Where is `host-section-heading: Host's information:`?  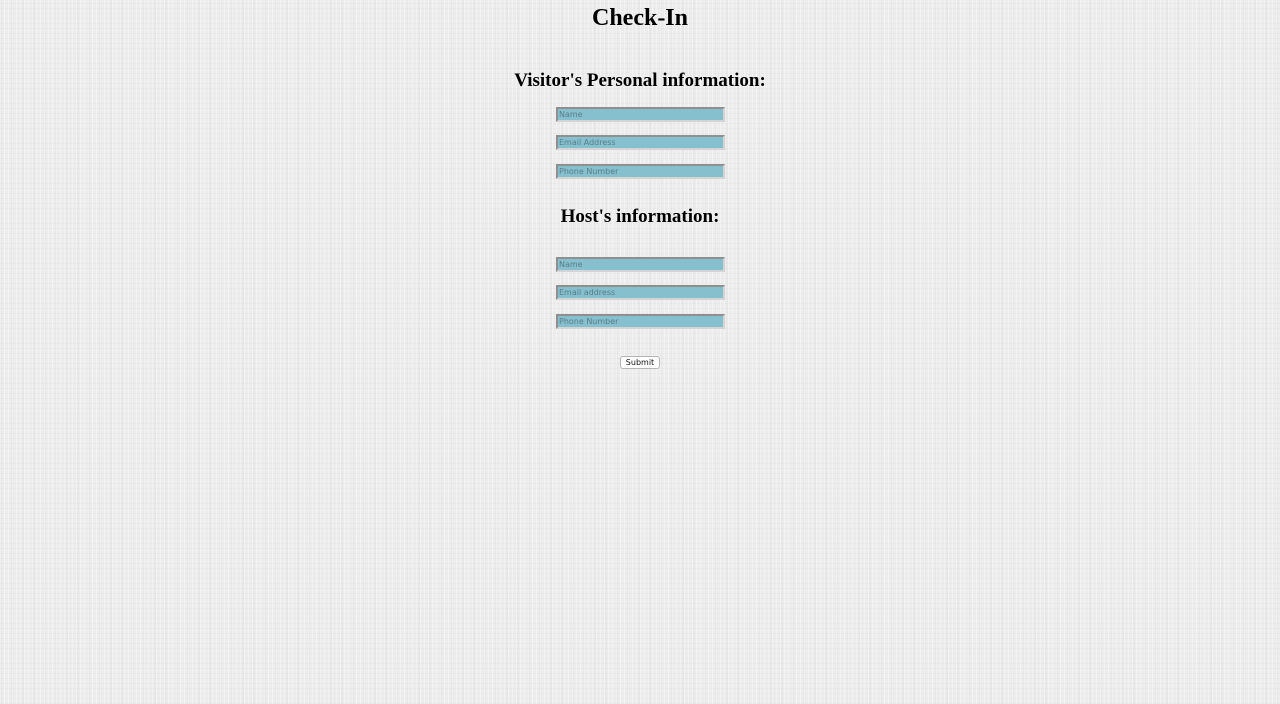
host-section-heading: Host's information: is located at coordinates (640, 216).